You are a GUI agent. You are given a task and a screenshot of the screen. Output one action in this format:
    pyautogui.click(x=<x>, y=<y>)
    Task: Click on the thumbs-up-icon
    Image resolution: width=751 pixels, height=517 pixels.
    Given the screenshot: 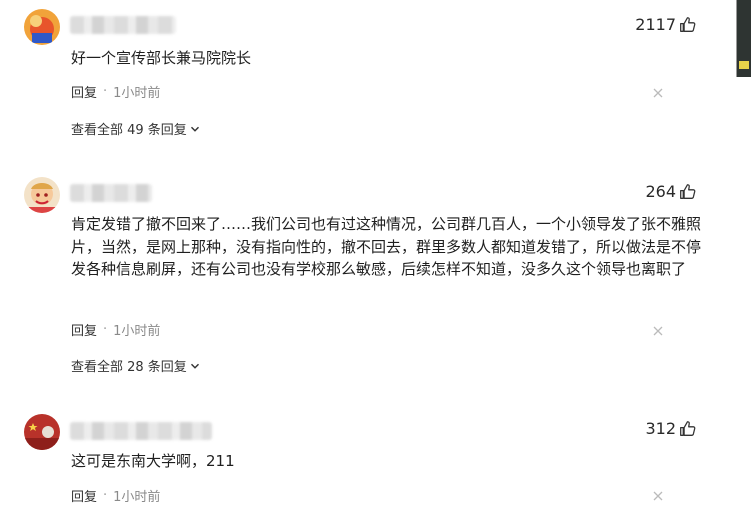 What is the action you would take?
    pyautogui.click(x=688, y=428)
    